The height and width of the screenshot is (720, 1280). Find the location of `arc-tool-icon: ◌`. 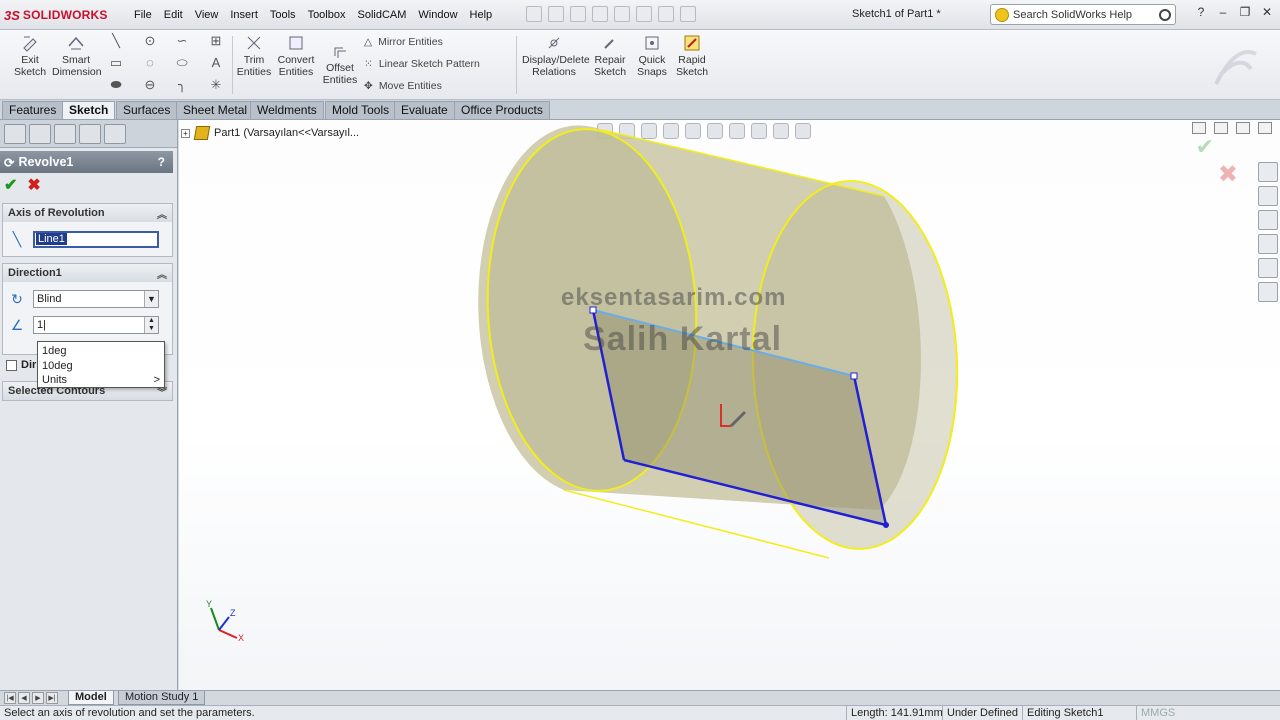

arc-tool-icon: ◌ is located at coordinates (150, 63).